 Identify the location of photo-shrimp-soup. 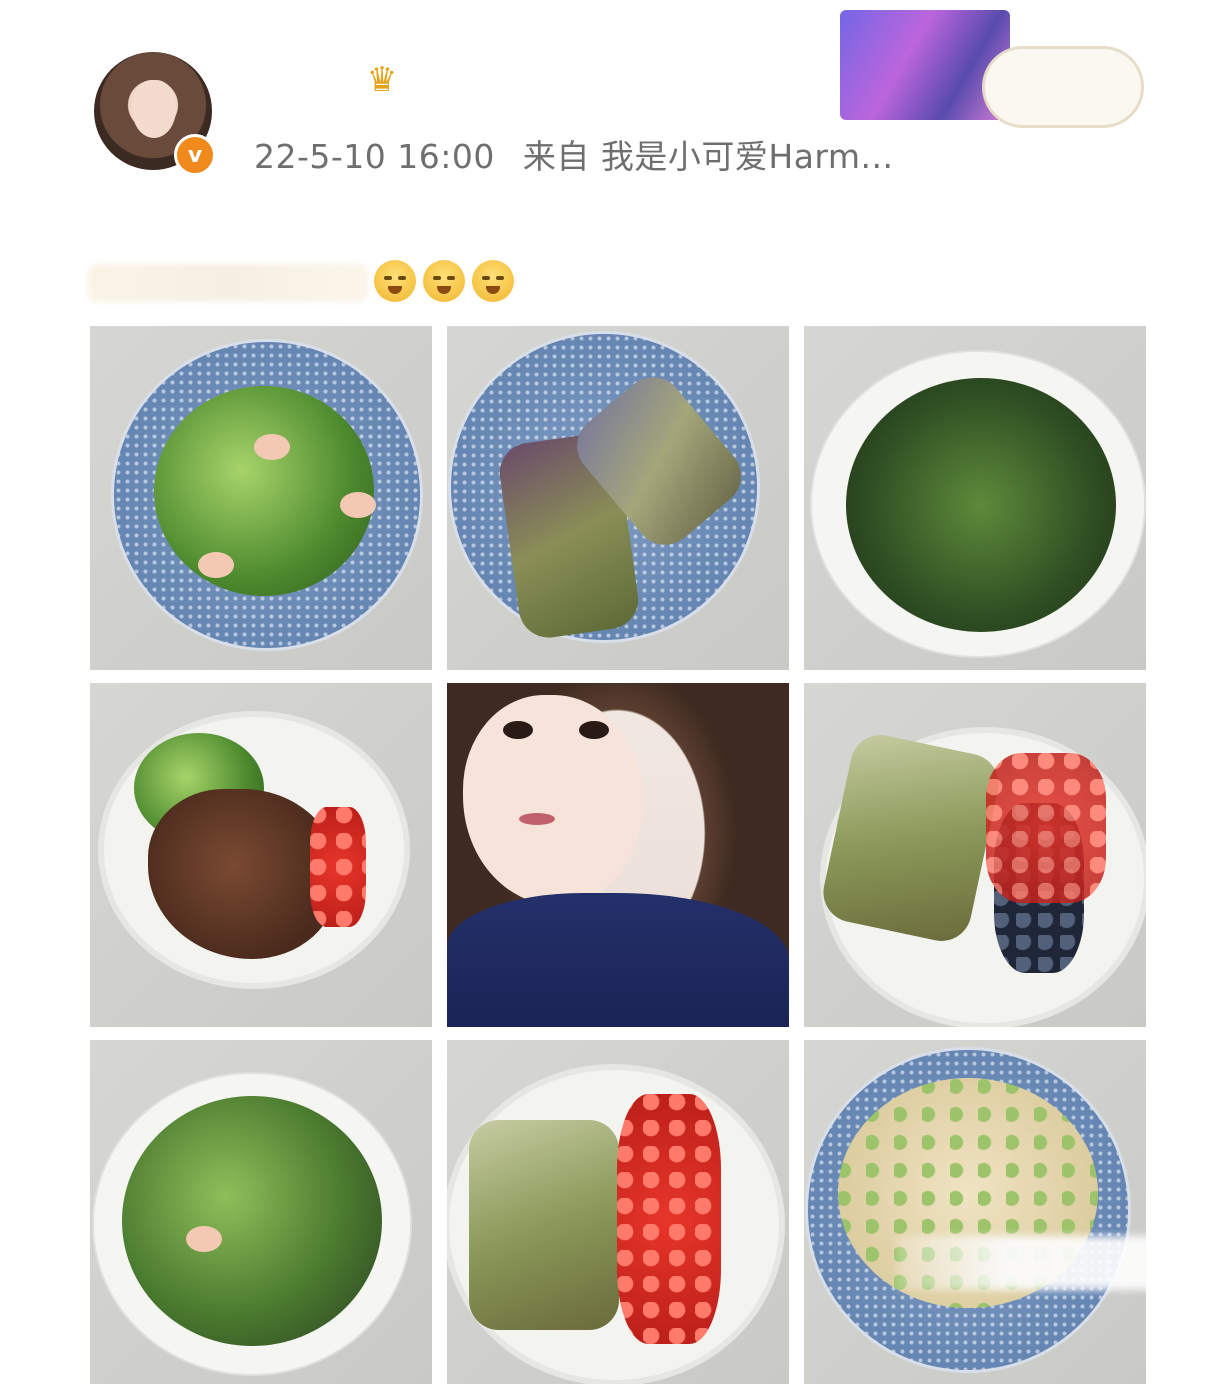
(261, 1212).